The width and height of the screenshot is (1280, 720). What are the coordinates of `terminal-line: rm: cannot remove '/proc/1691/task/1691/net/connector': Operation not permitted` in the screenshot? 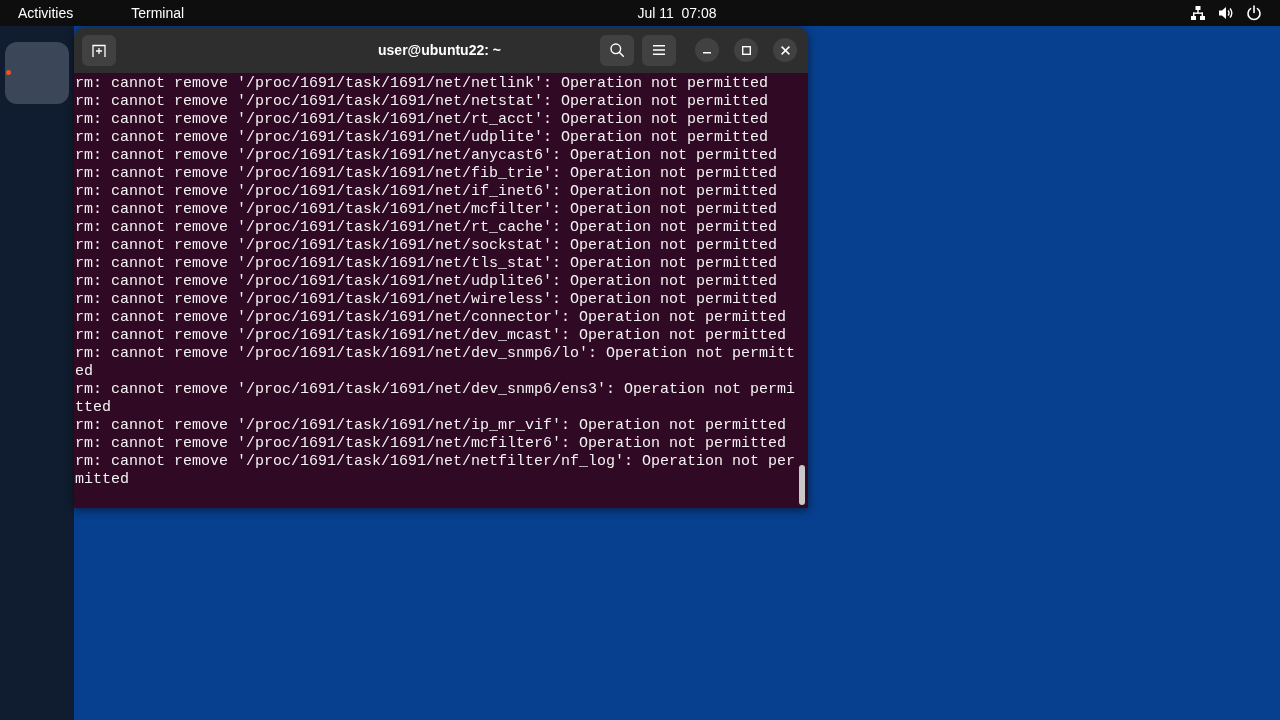 It's located at (431, 318).